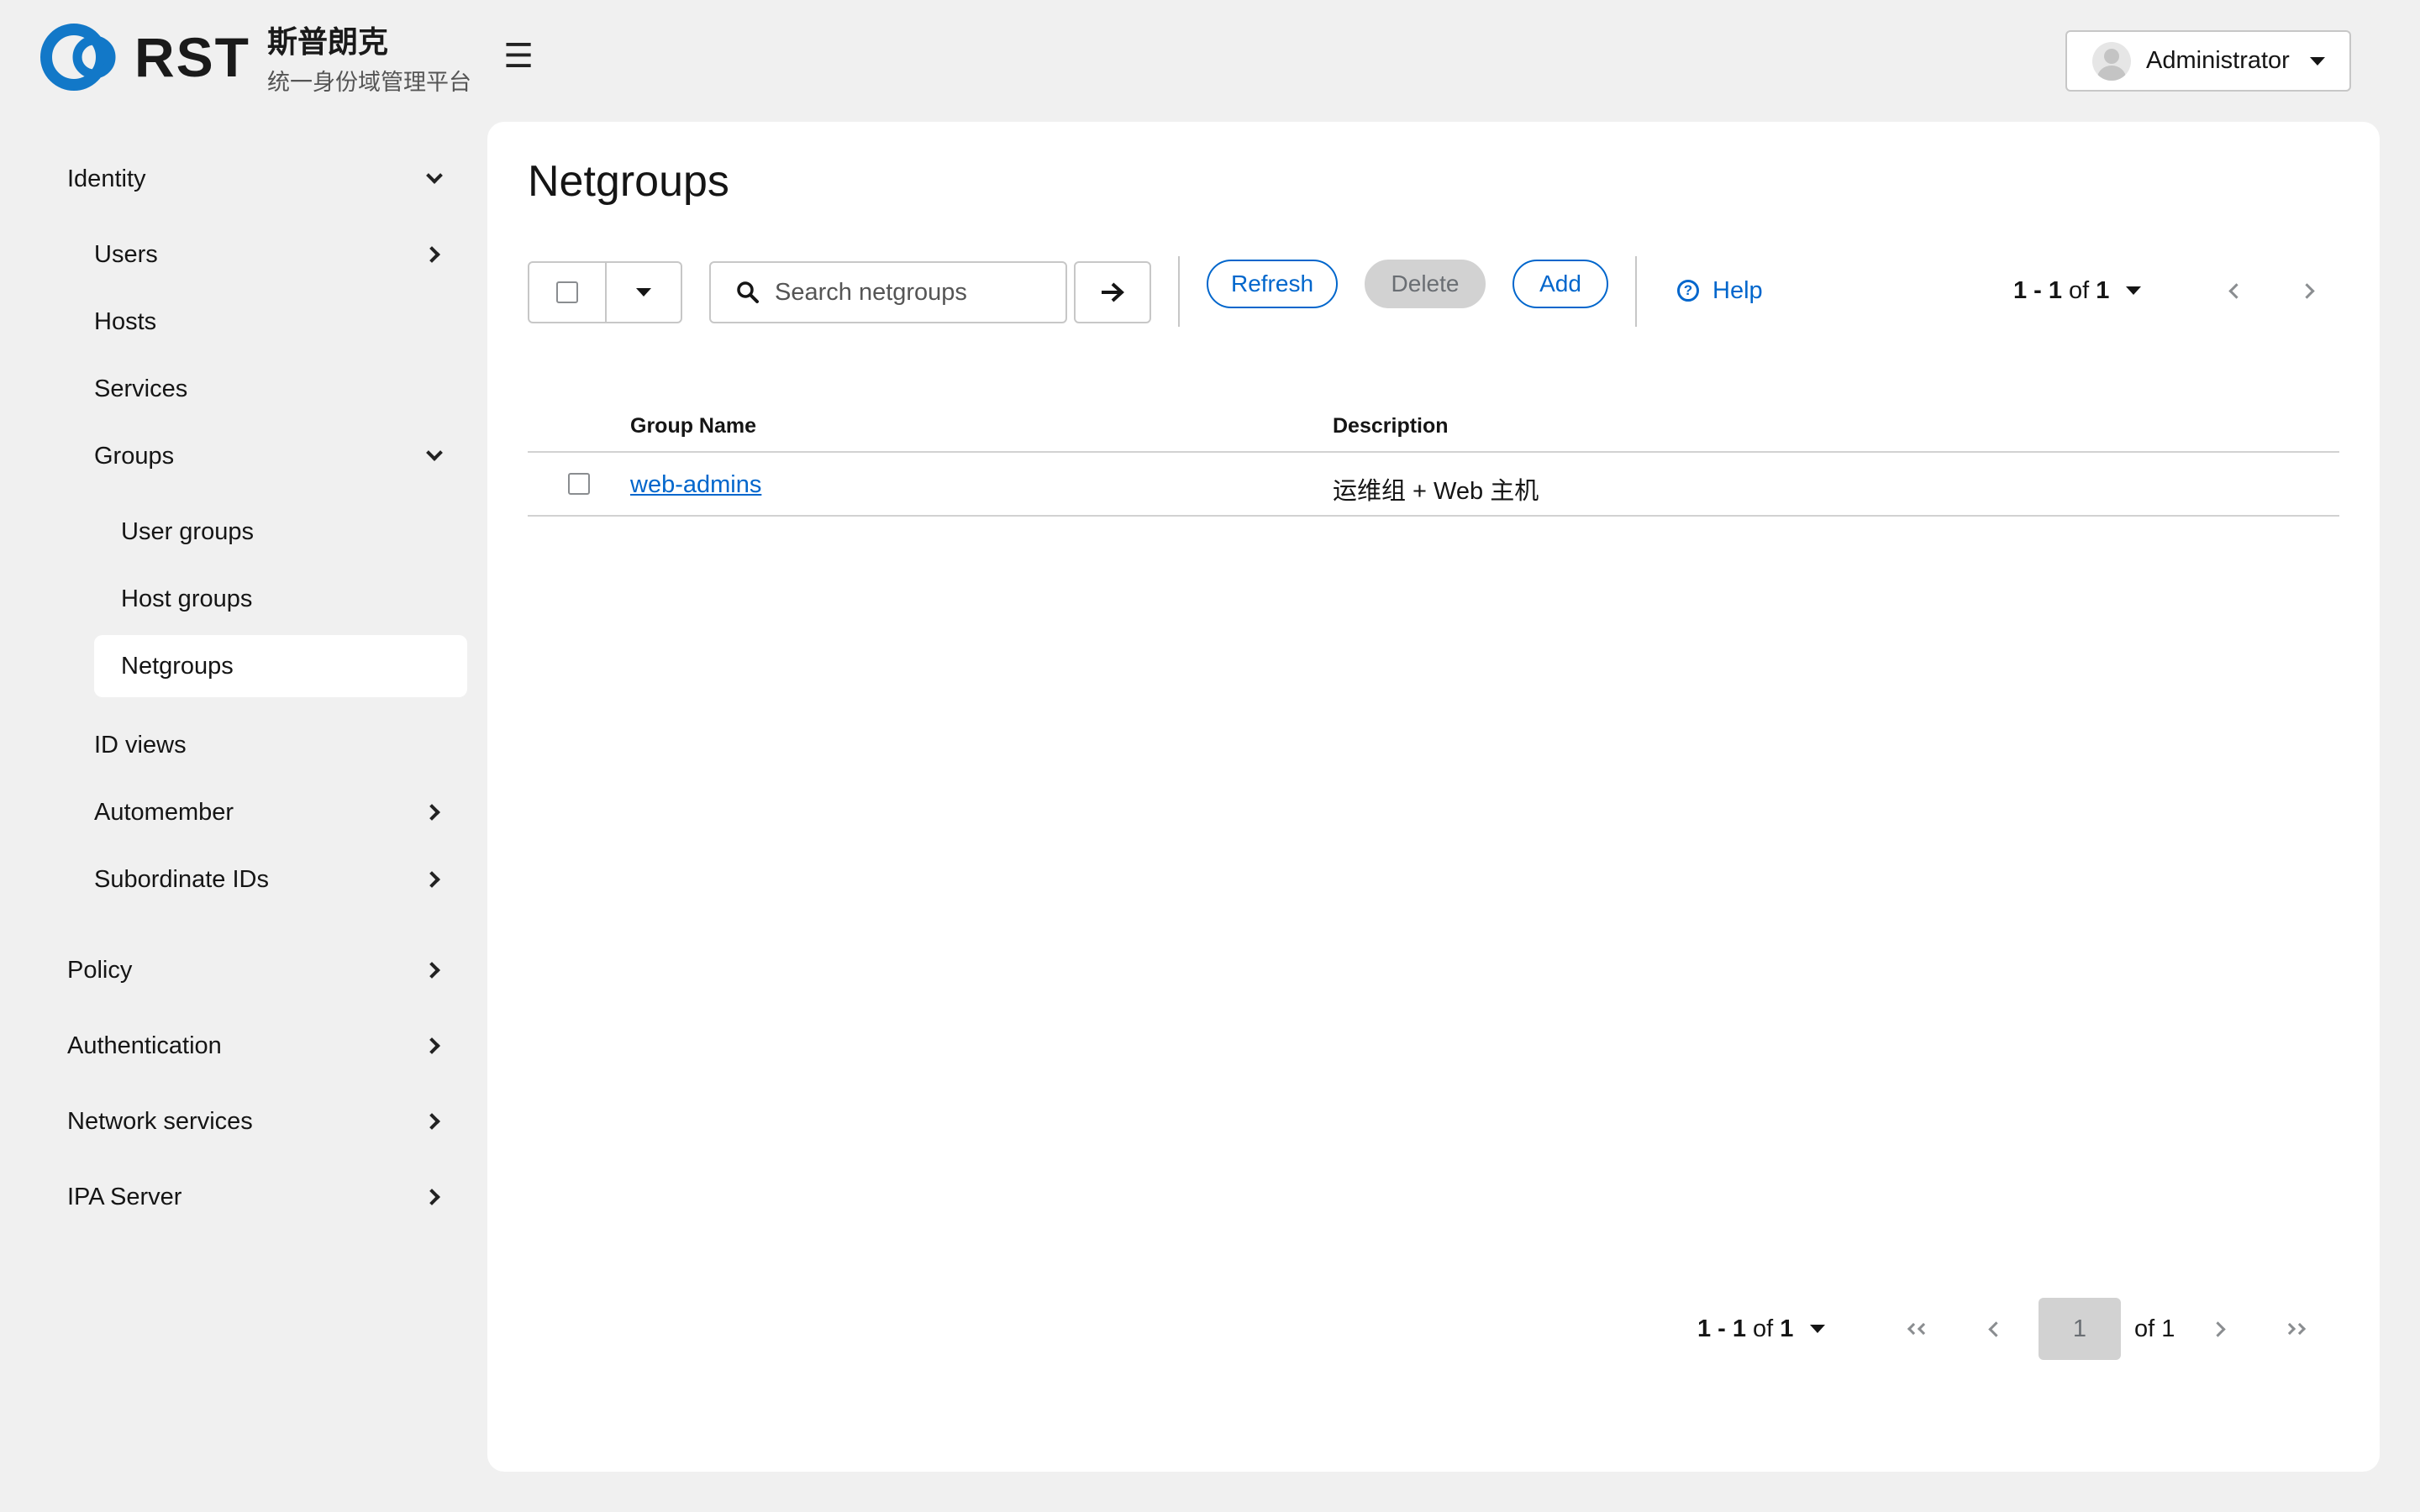  I want to click on add-button: Add, so click(1560, 284).